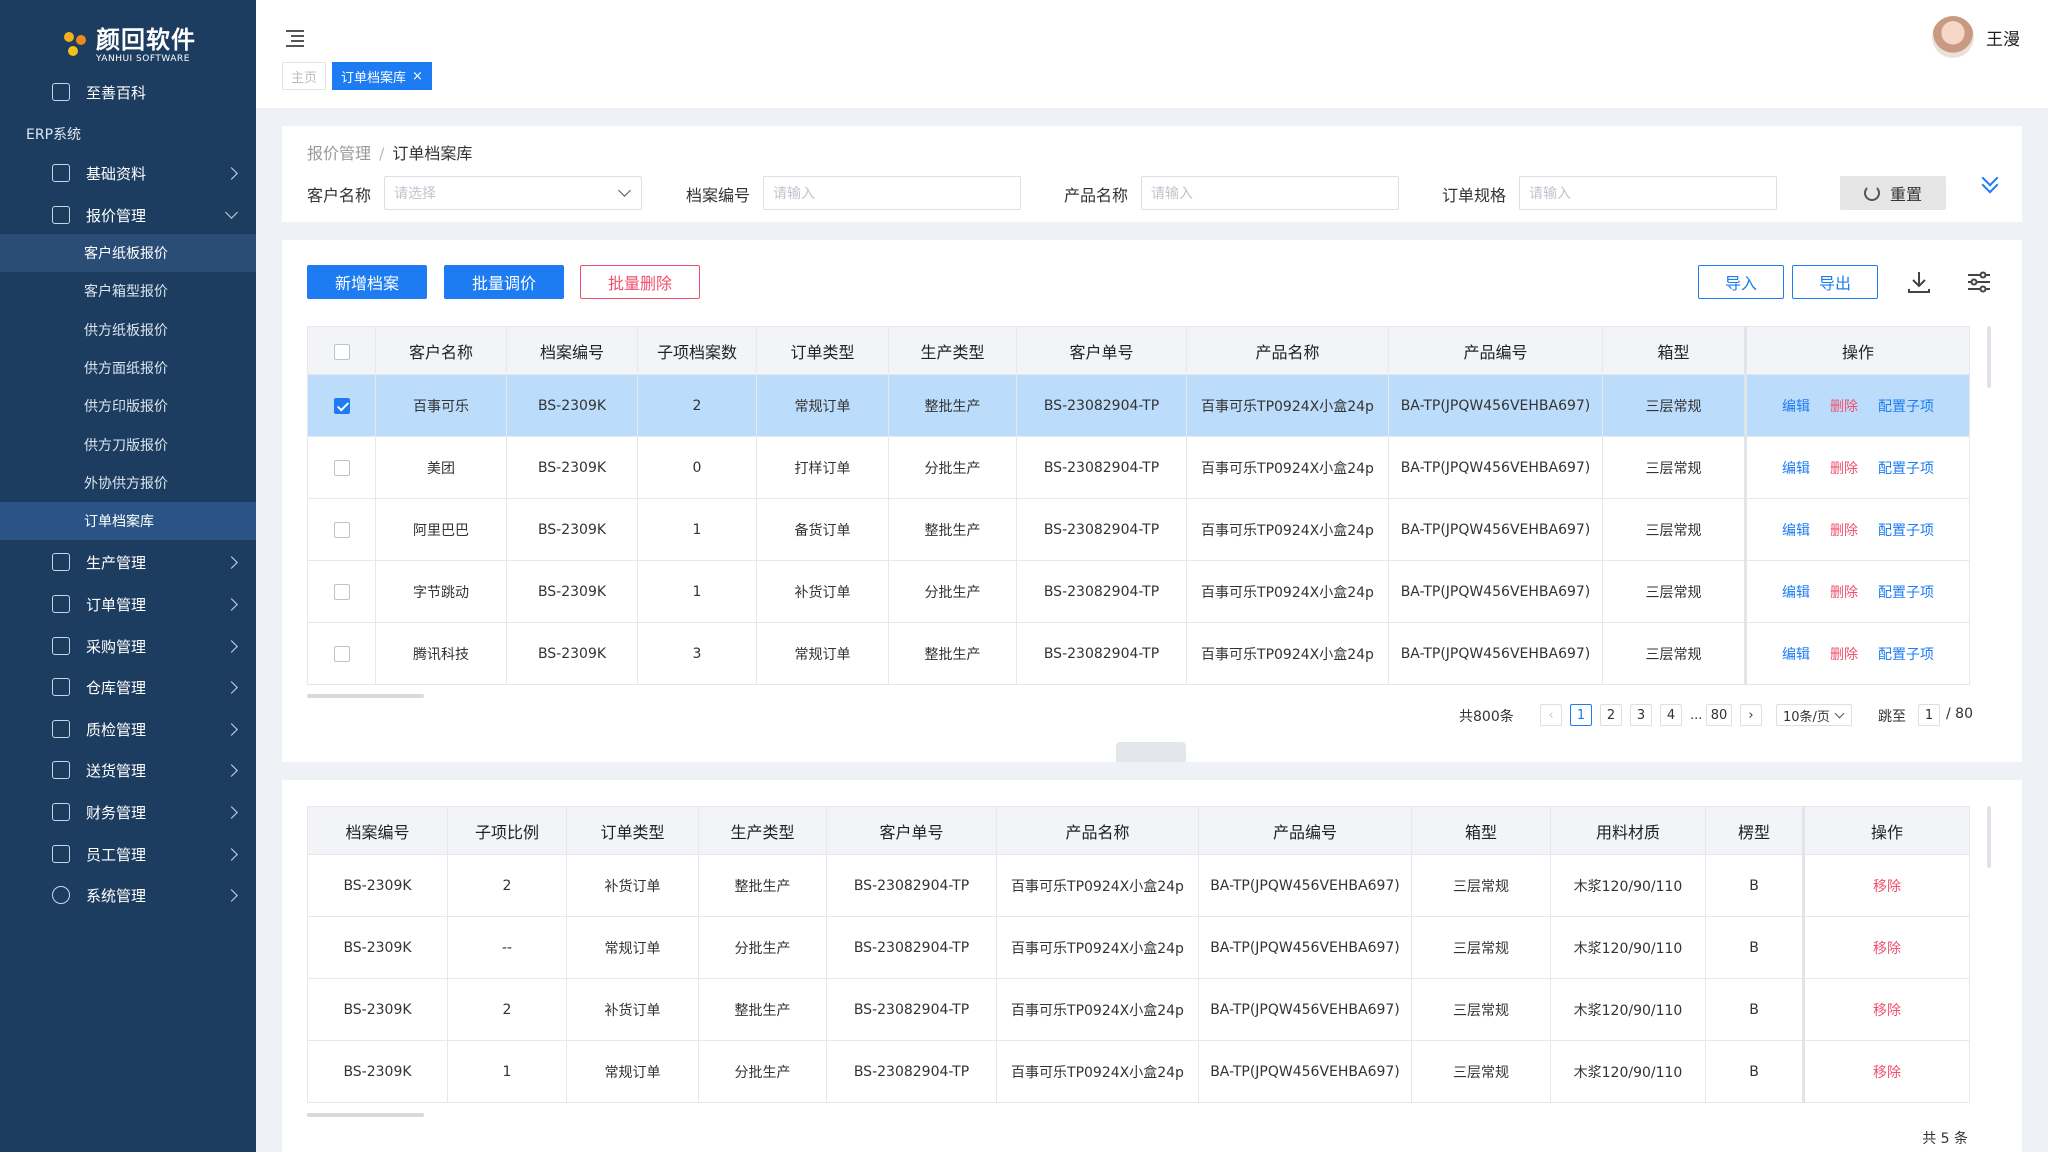  What do you see at coordinates (1611, 715) in the screenshot?
I see `page-button: 2` at bounding box center [1611, 715].